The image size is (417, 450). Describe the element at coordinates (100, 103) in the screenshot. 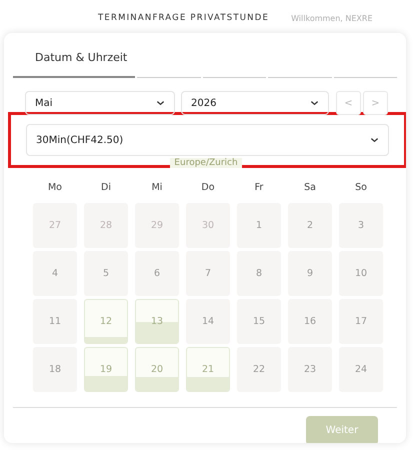

I see `month-select: Mai` at that location.